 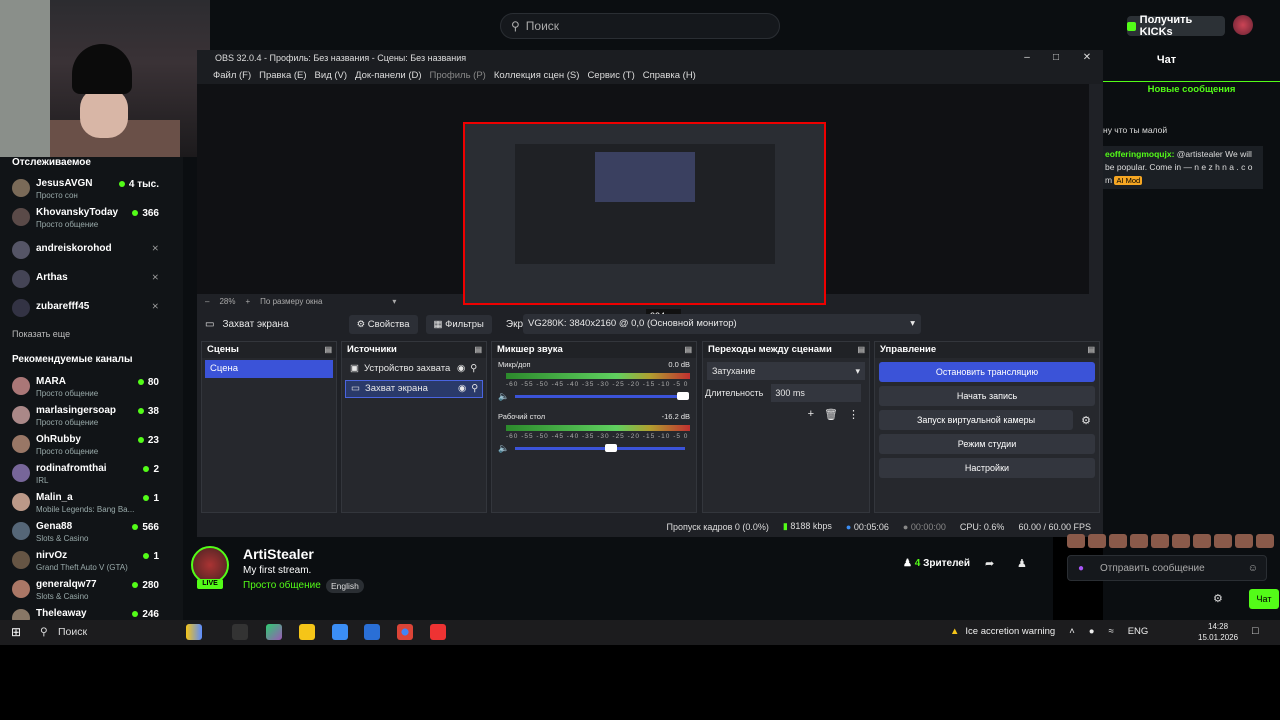 What do you see at coordinates (91, 532) in the screenshot?
I see `sidebar-channel: Gena88 Slots & Casino 566` at bounding box center [91, 532].